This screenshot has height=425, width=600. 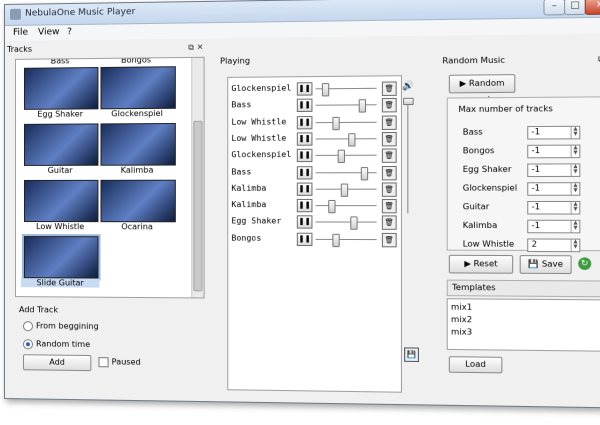 What do you see at coordinates (138, 201) in the screenshot?
I see `track-thumb-ocarina` at bounding box center [138, 201].